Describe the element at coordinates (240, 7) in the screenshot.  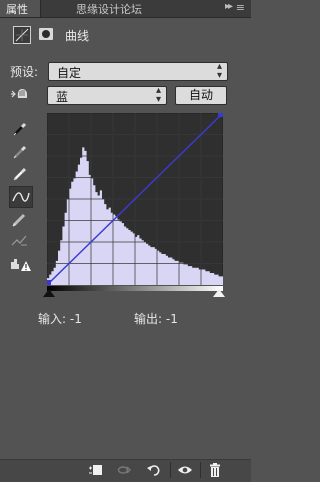
I see `panel-menu-icon: ≡` at that location.